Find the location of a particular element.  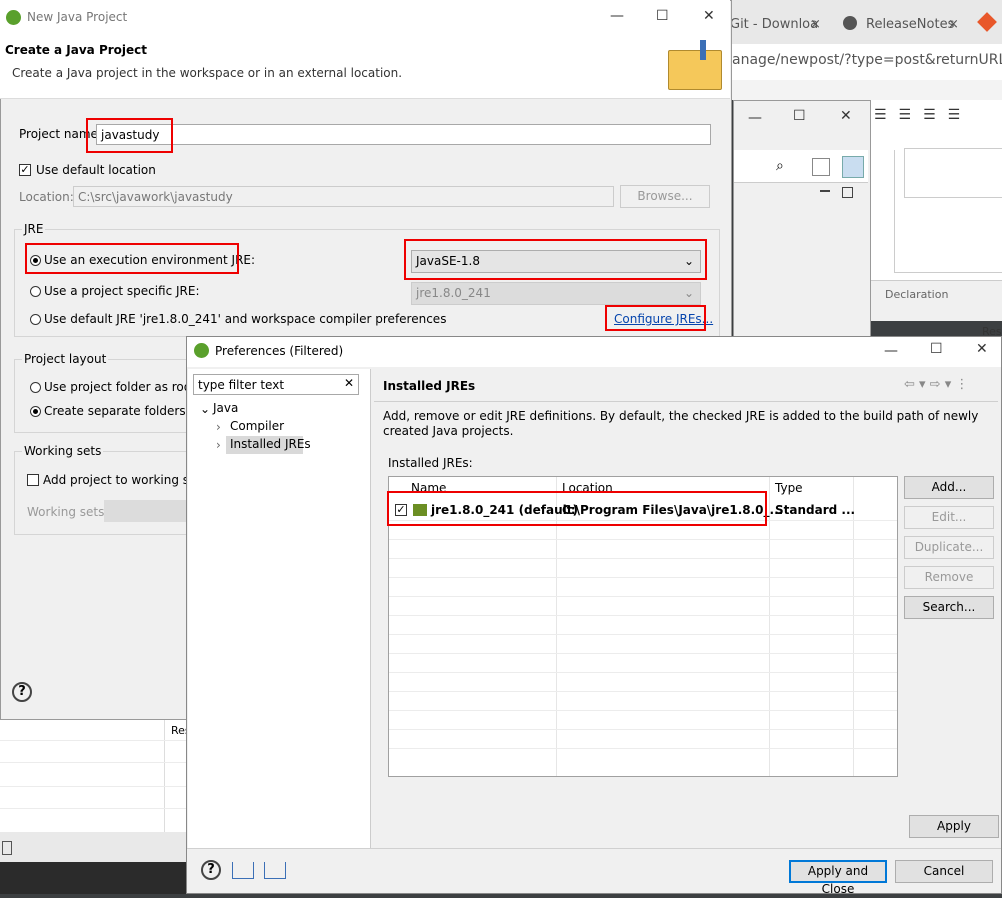

dialog-title: New Java Project is located at coordinates (77, 17).